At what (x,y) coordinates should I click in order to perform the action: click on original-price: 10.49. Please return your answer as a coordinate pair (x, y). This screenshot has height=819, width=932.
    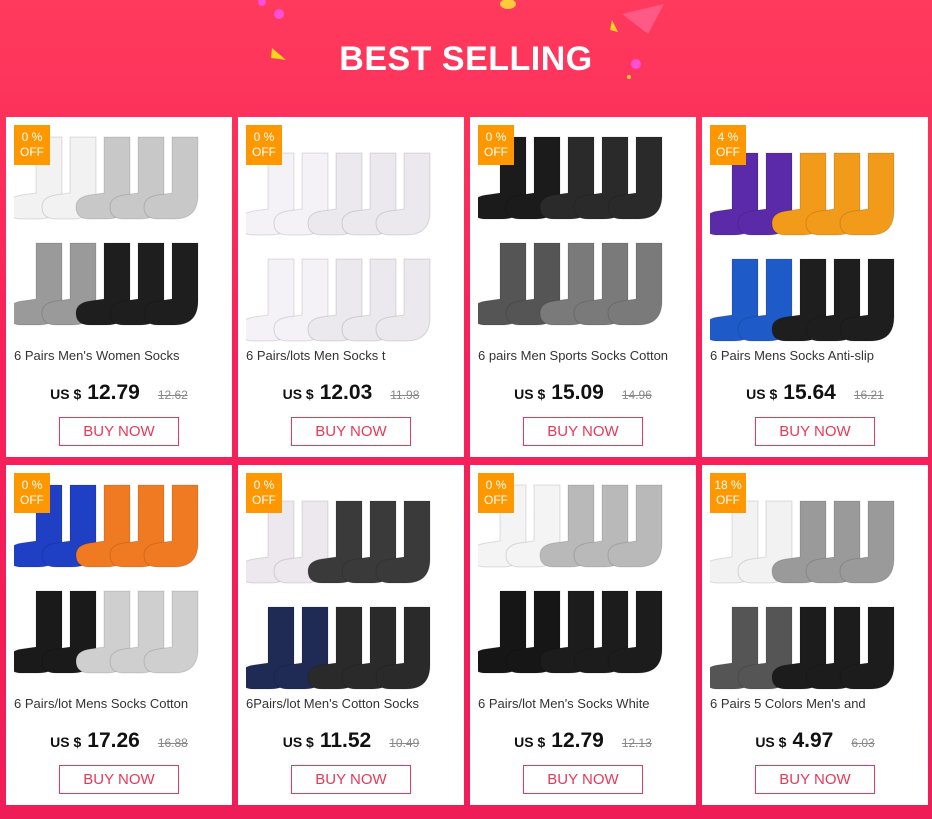
    Looking at the image, I should click on (404, 743).